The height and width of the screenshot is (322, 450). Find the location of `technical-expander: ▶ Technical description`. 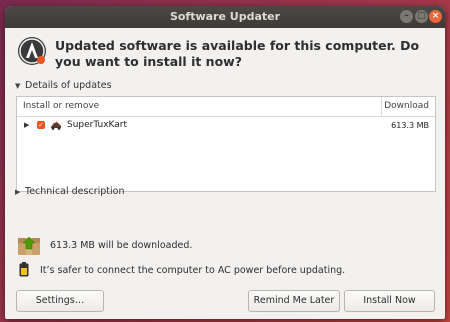

technical-expander: ▶ Technical description is located at coordinates (69, 191).